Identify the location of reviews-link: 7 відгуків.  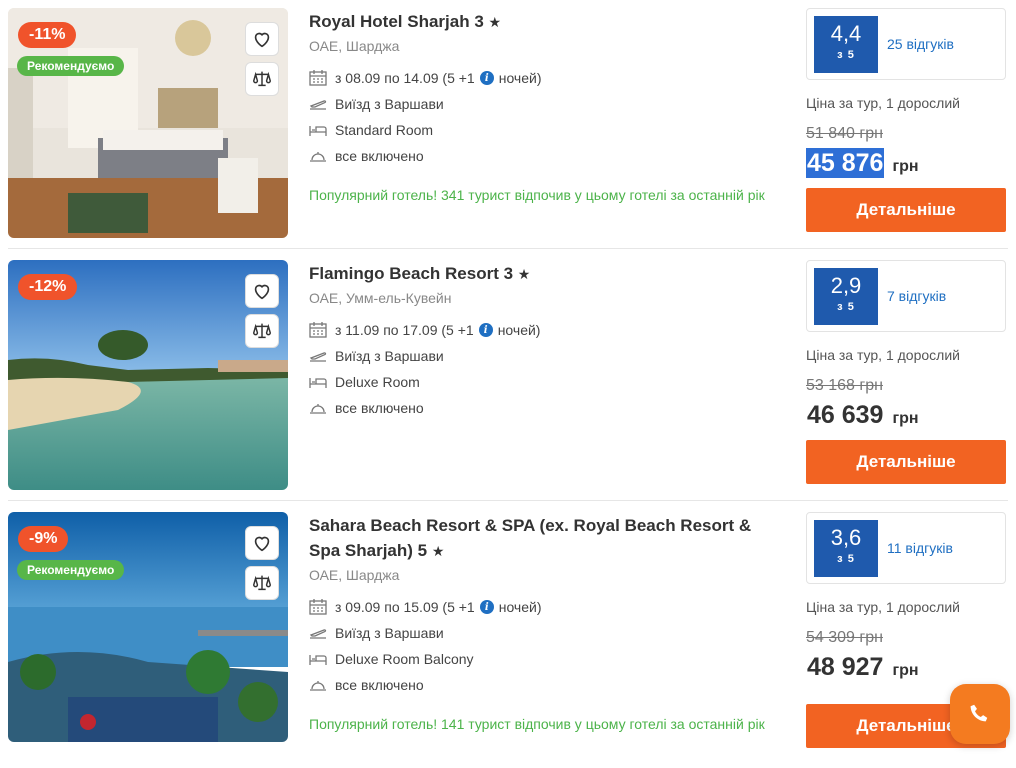
(916, 296).